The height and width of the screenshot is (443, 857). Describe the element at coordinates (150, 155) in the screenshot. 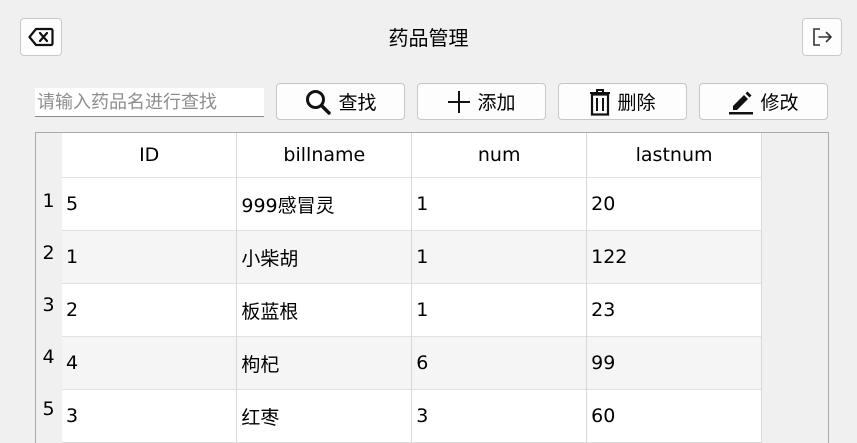

I see `column-header-id: ID` at that location.